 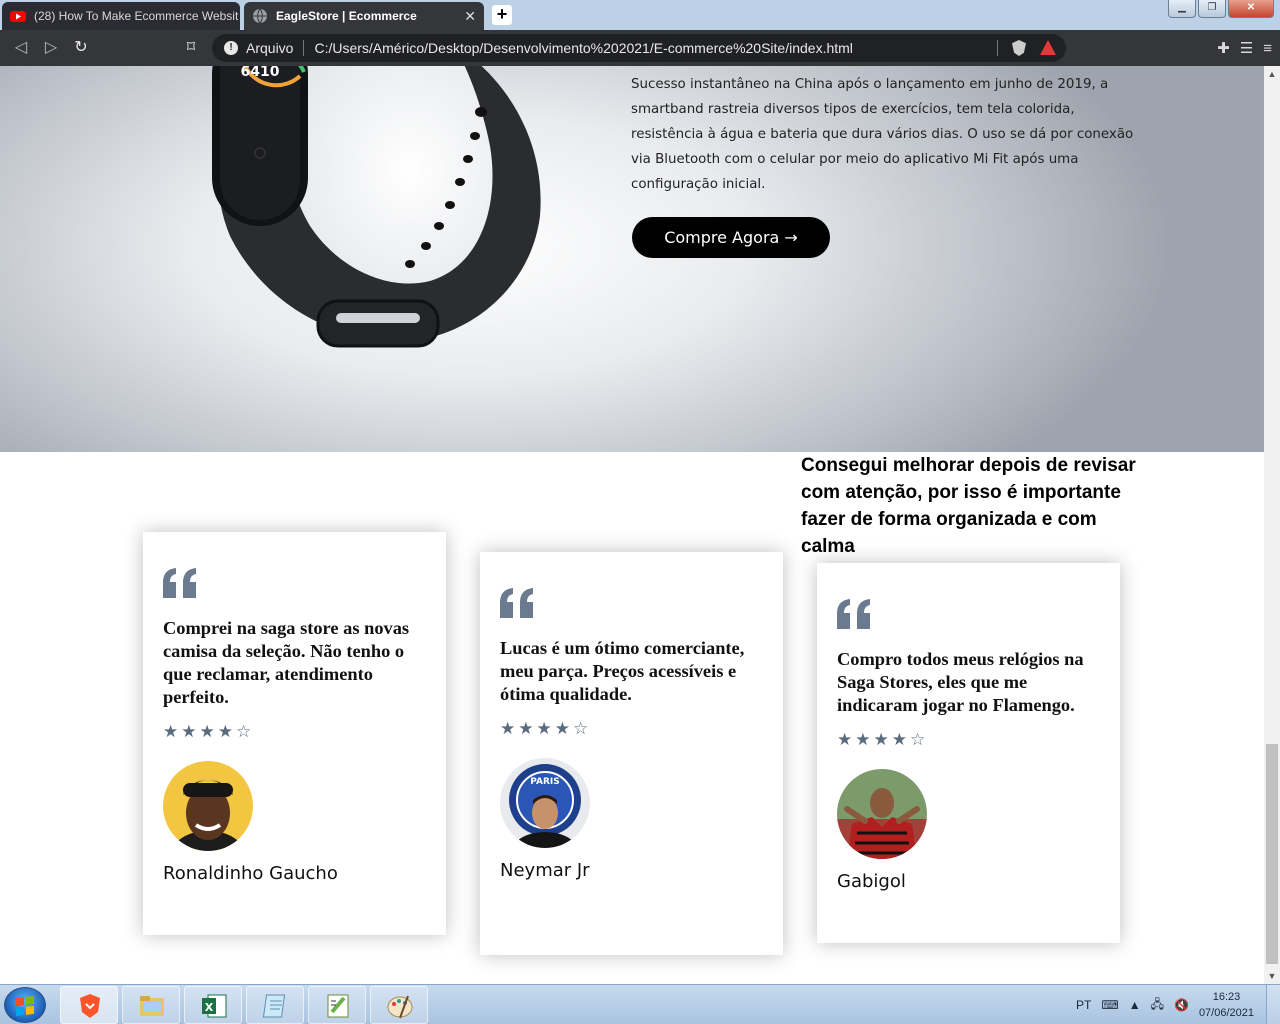 I want to click on smartband-image: 6410, so click(x=376, y=207).